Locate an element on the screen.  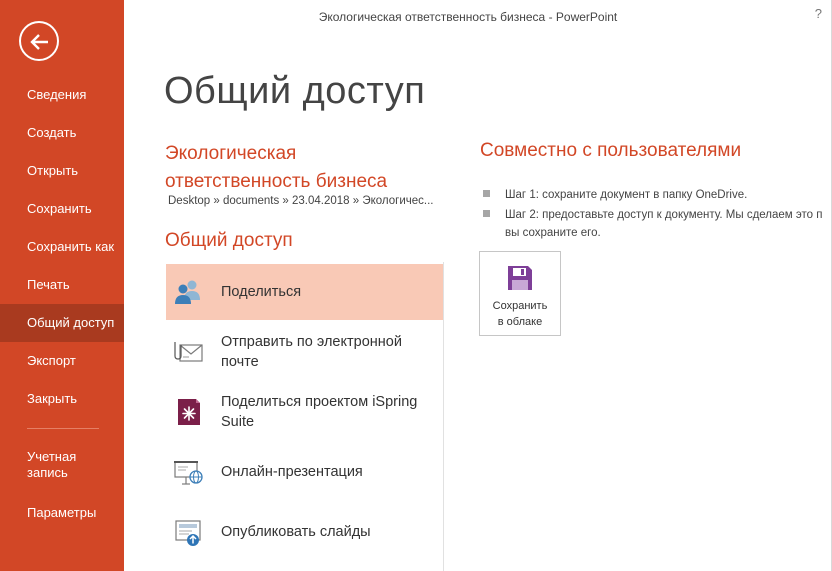
sidebar-divider is located at coordinates (63, 428).